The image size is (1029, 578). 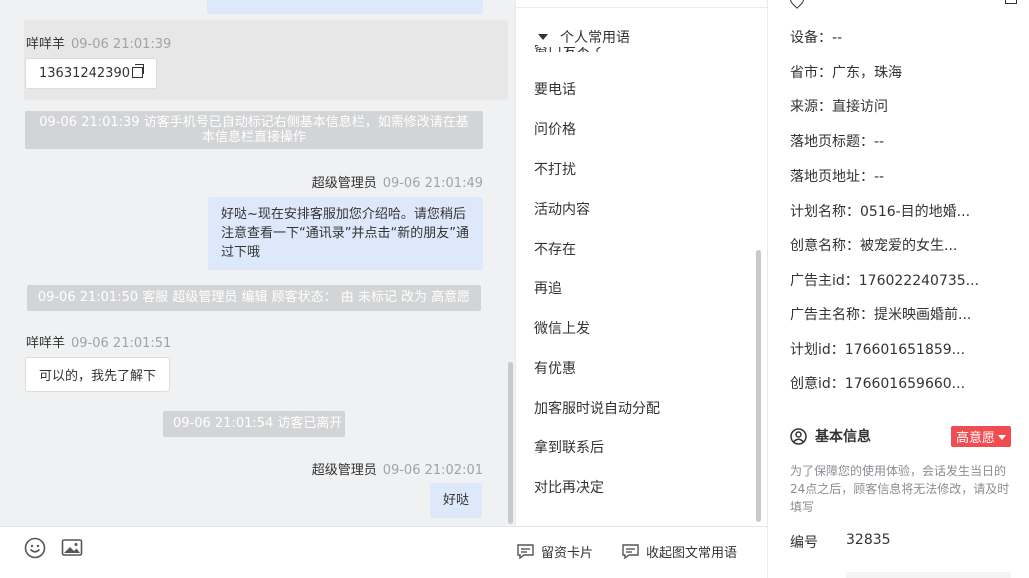 I want to click on message-time: 09-06 21:01:49, so click(x=432, y=183).